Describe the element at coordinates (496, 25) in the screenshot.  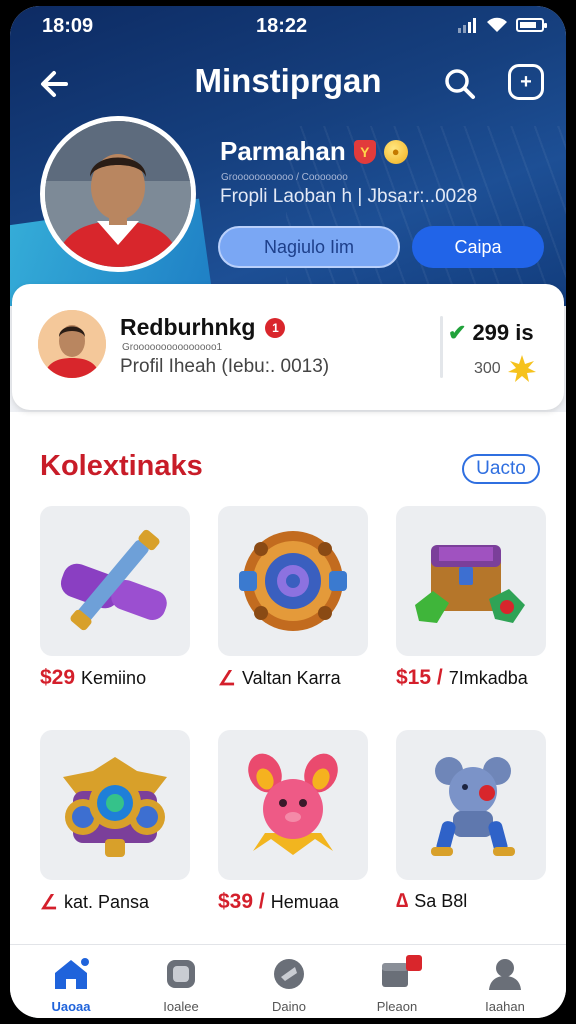
I see `wifi-icon` at that location.